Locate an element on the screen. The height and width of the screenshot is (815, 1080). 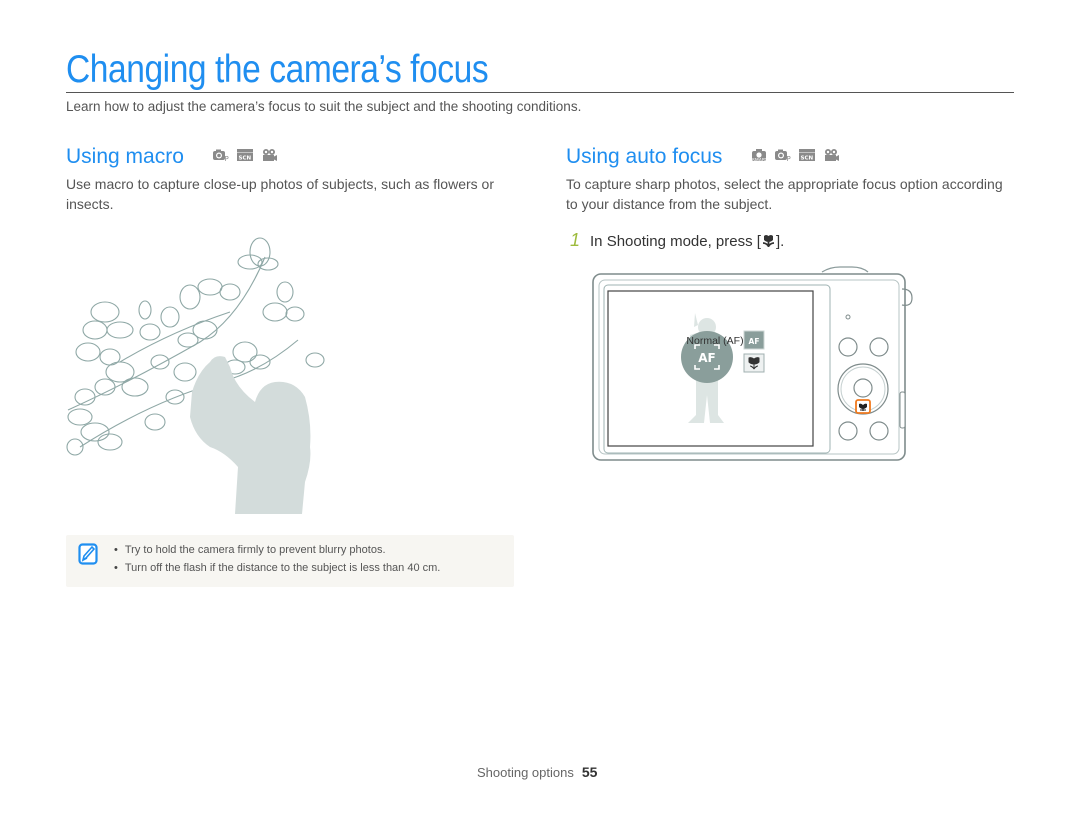
woman-silhouette is located at coordinates (250, 435).